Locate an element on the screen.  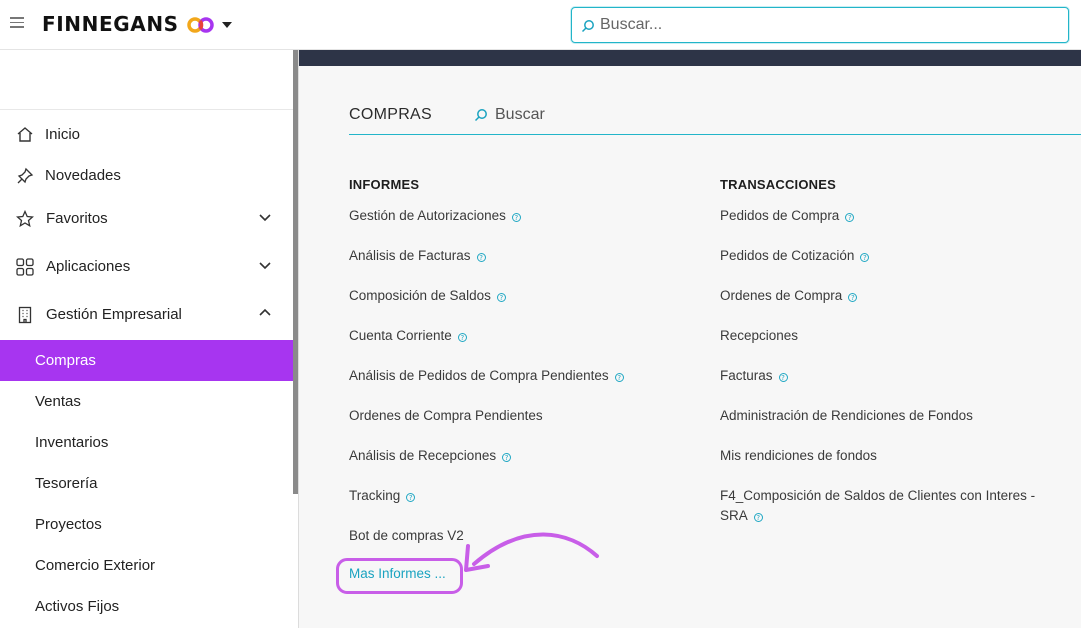
module-search-underline is located at coordinates (715, 134).